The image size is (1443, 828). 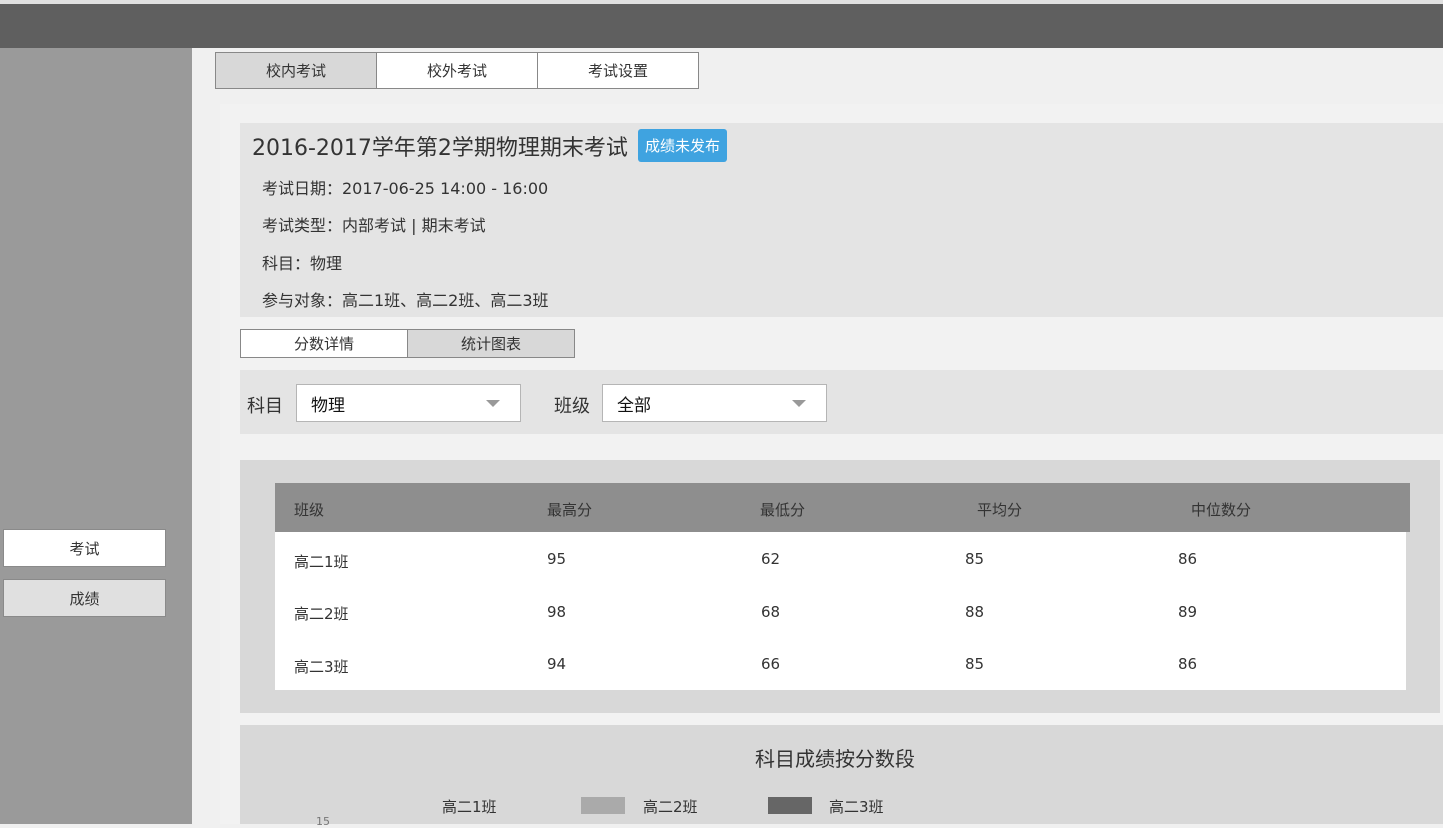 I want to click on table-cell: 68, so click(x=771, y=612).